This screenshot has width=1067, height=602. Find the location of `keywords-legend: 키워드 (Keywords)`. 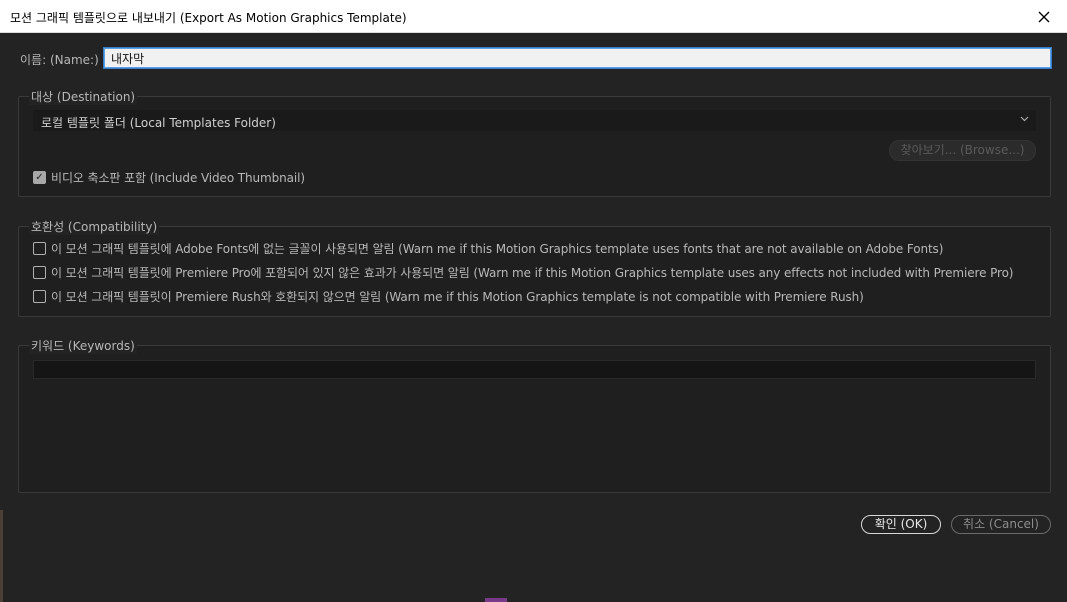

keywords-legend: 키워드 (Keywords) is located at coordinates (83, 345).